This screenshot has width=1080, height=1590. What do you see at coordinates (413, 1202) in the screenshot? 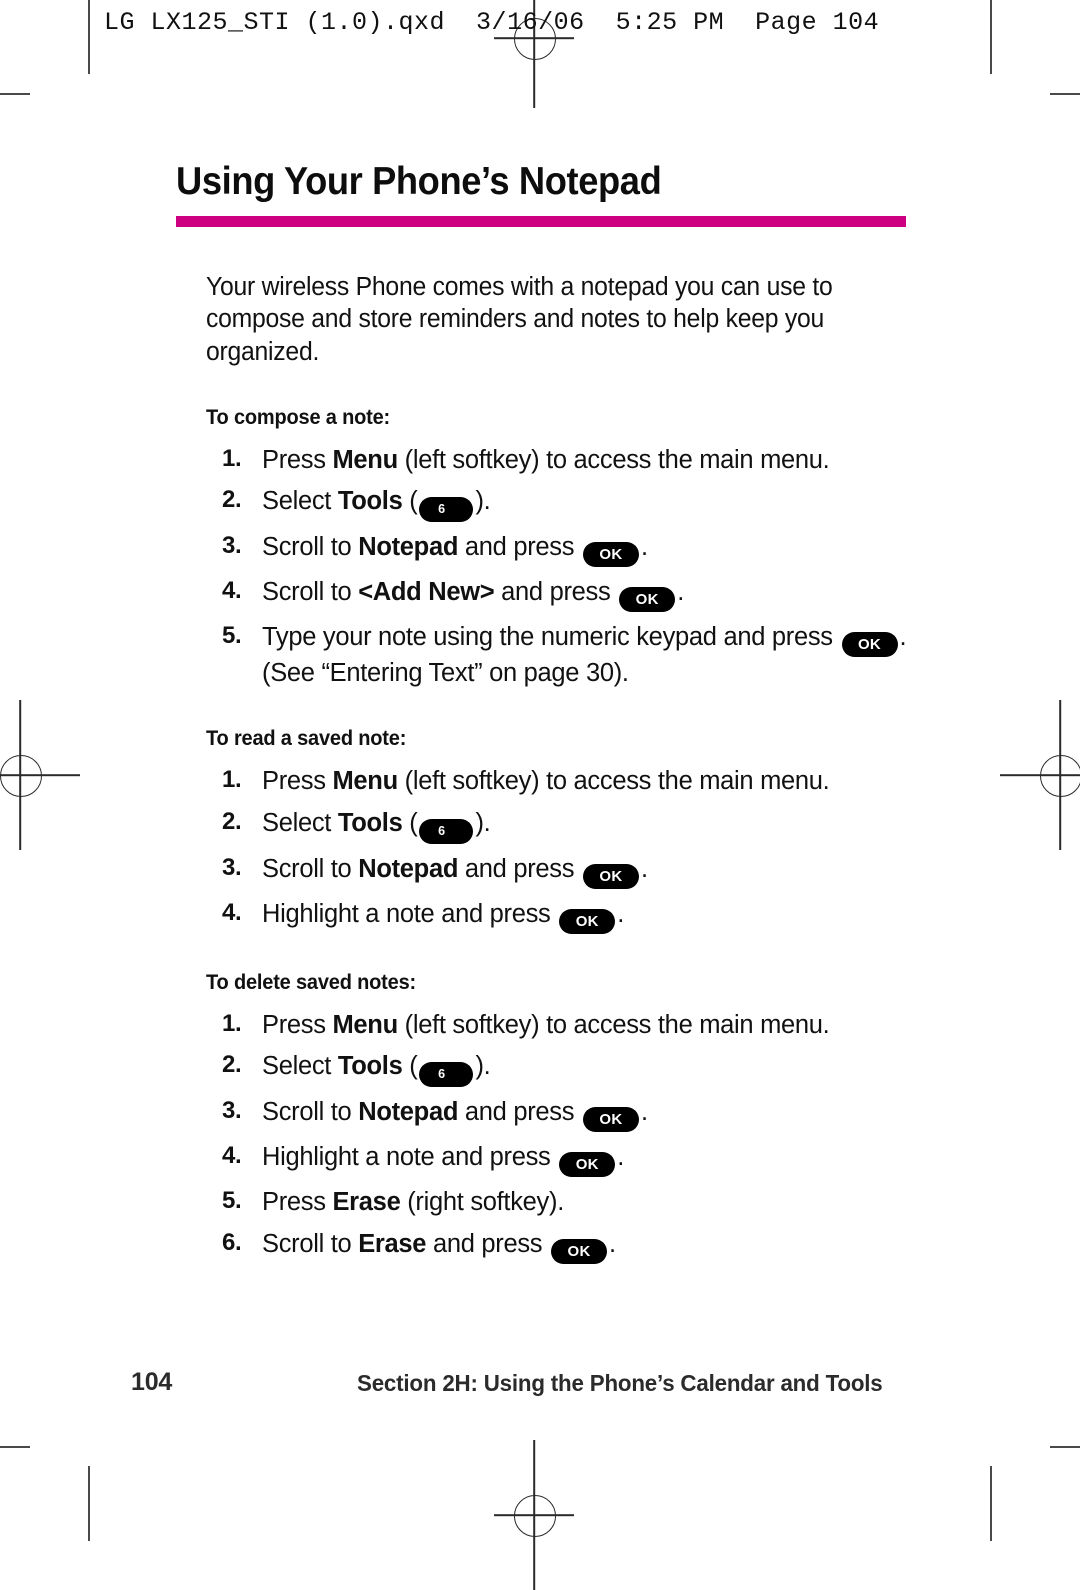
I see `step-text: Press Erase (right softkey).` at bounding box center [413, 1202].